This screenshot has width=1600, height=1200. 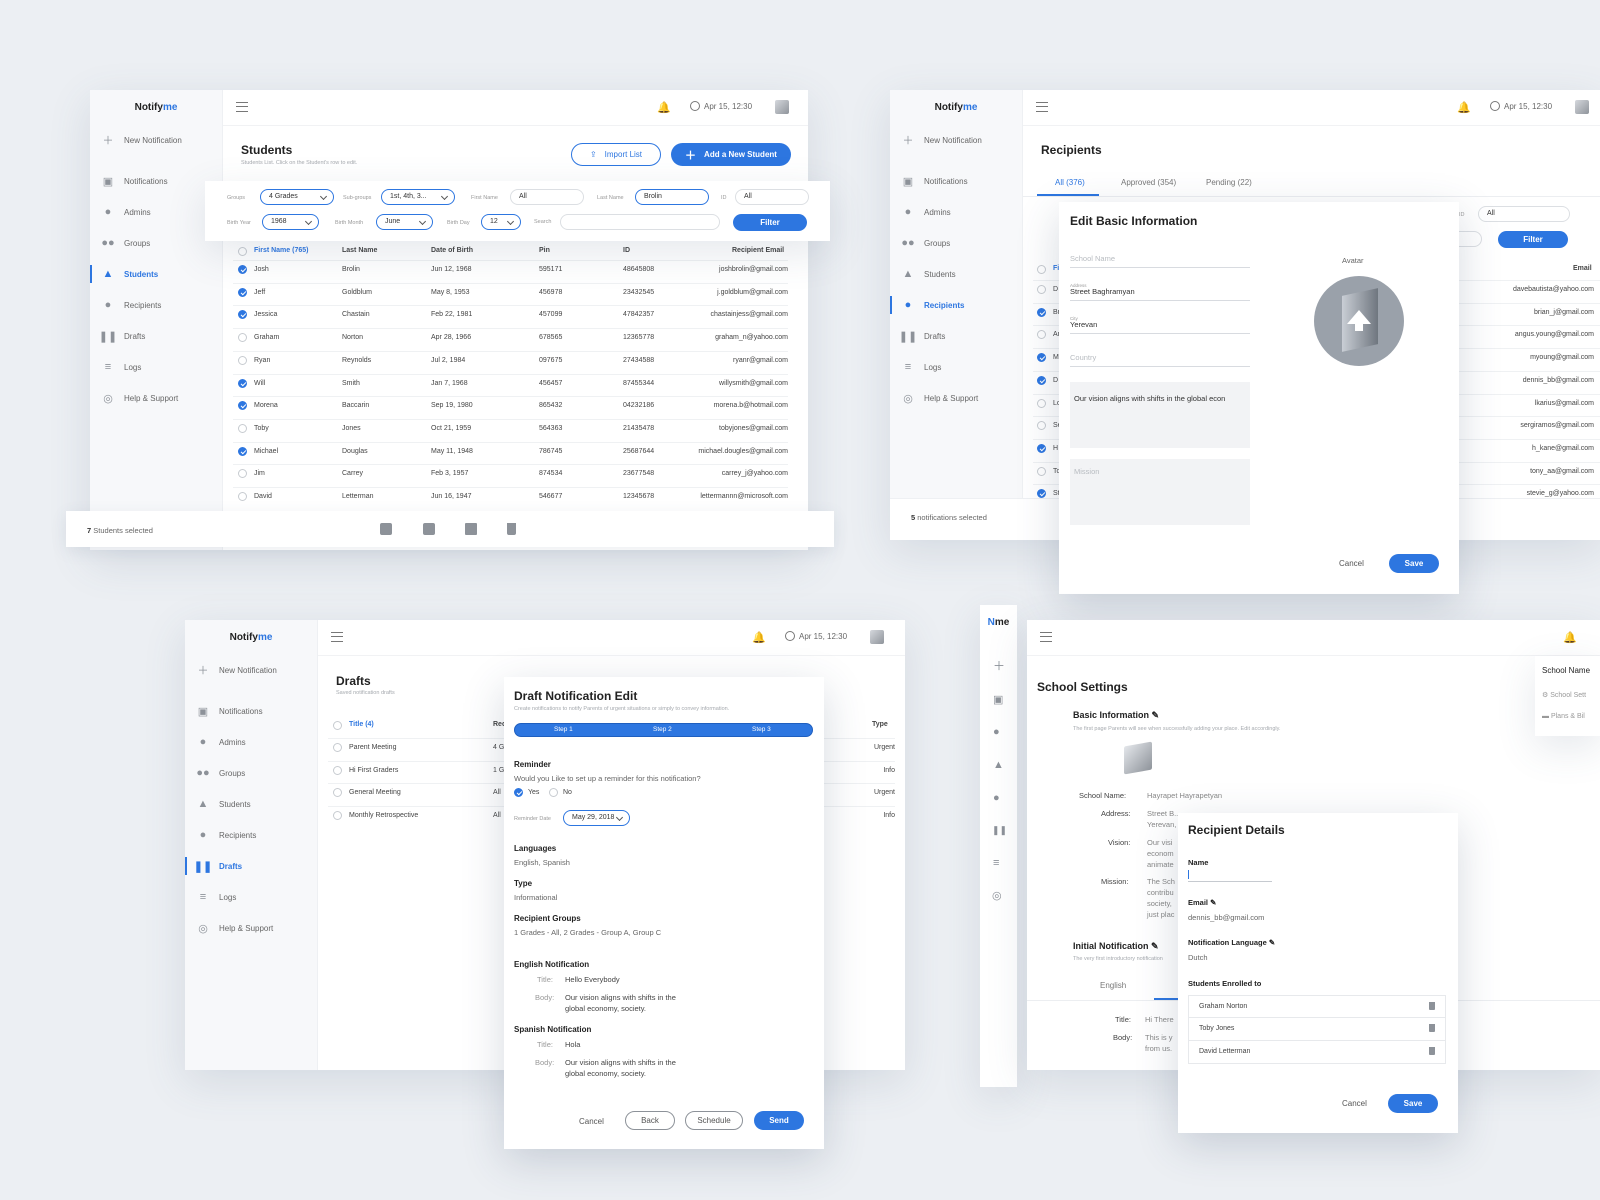 I want to click on reminder-no-radio, so click(x=553, y=792).